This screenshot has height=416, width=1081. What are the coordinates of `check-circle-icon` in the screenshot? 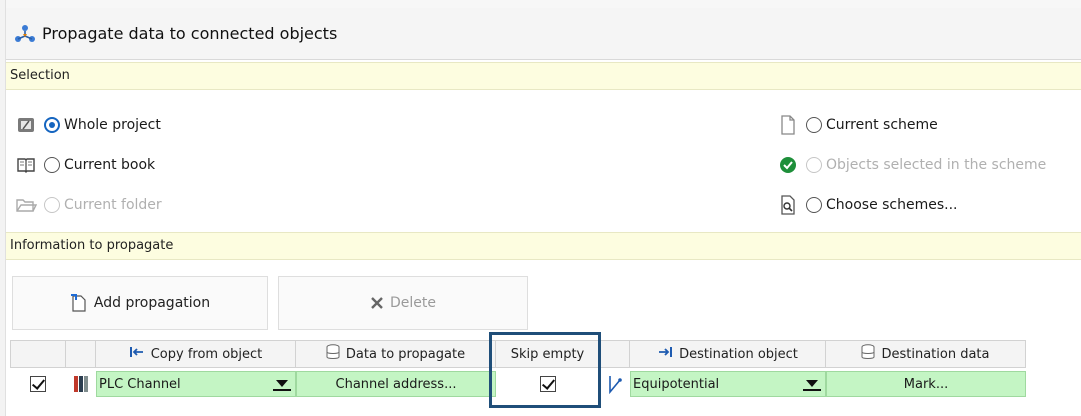 It's located at (788, 165).